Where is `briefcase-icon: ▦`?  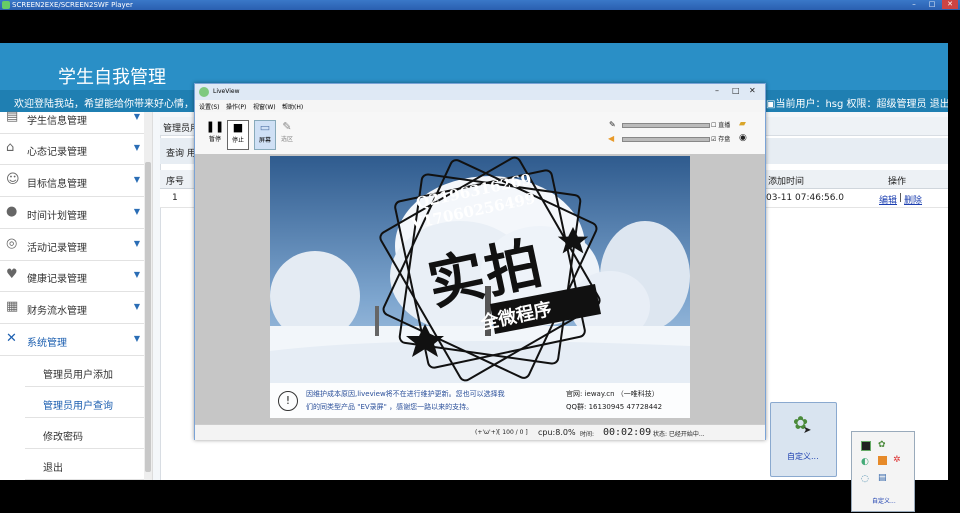 briefcase-icon: ▦ is located at coordinates (12, 306).